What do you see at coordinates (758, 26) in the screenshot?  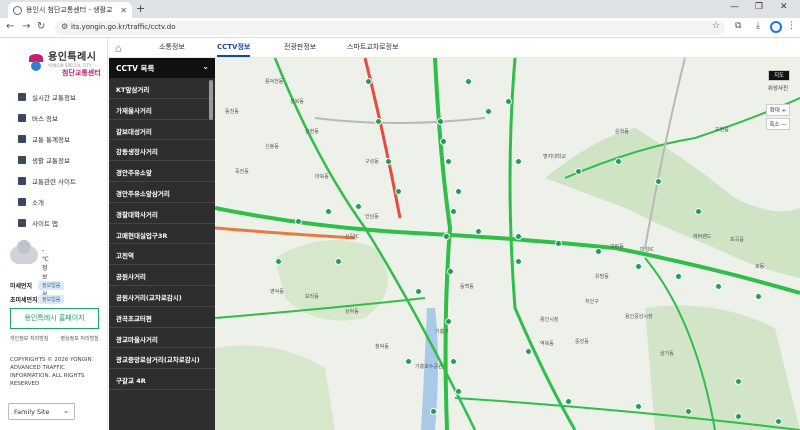 I see `download-icon: ⤓` at bounding box center [758, 26].